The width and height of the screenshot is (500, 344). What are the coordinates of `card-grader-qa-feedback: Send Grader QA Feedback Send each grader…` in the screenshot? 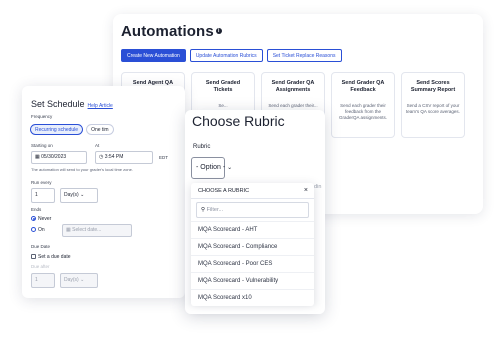 It's located at (363, 105).